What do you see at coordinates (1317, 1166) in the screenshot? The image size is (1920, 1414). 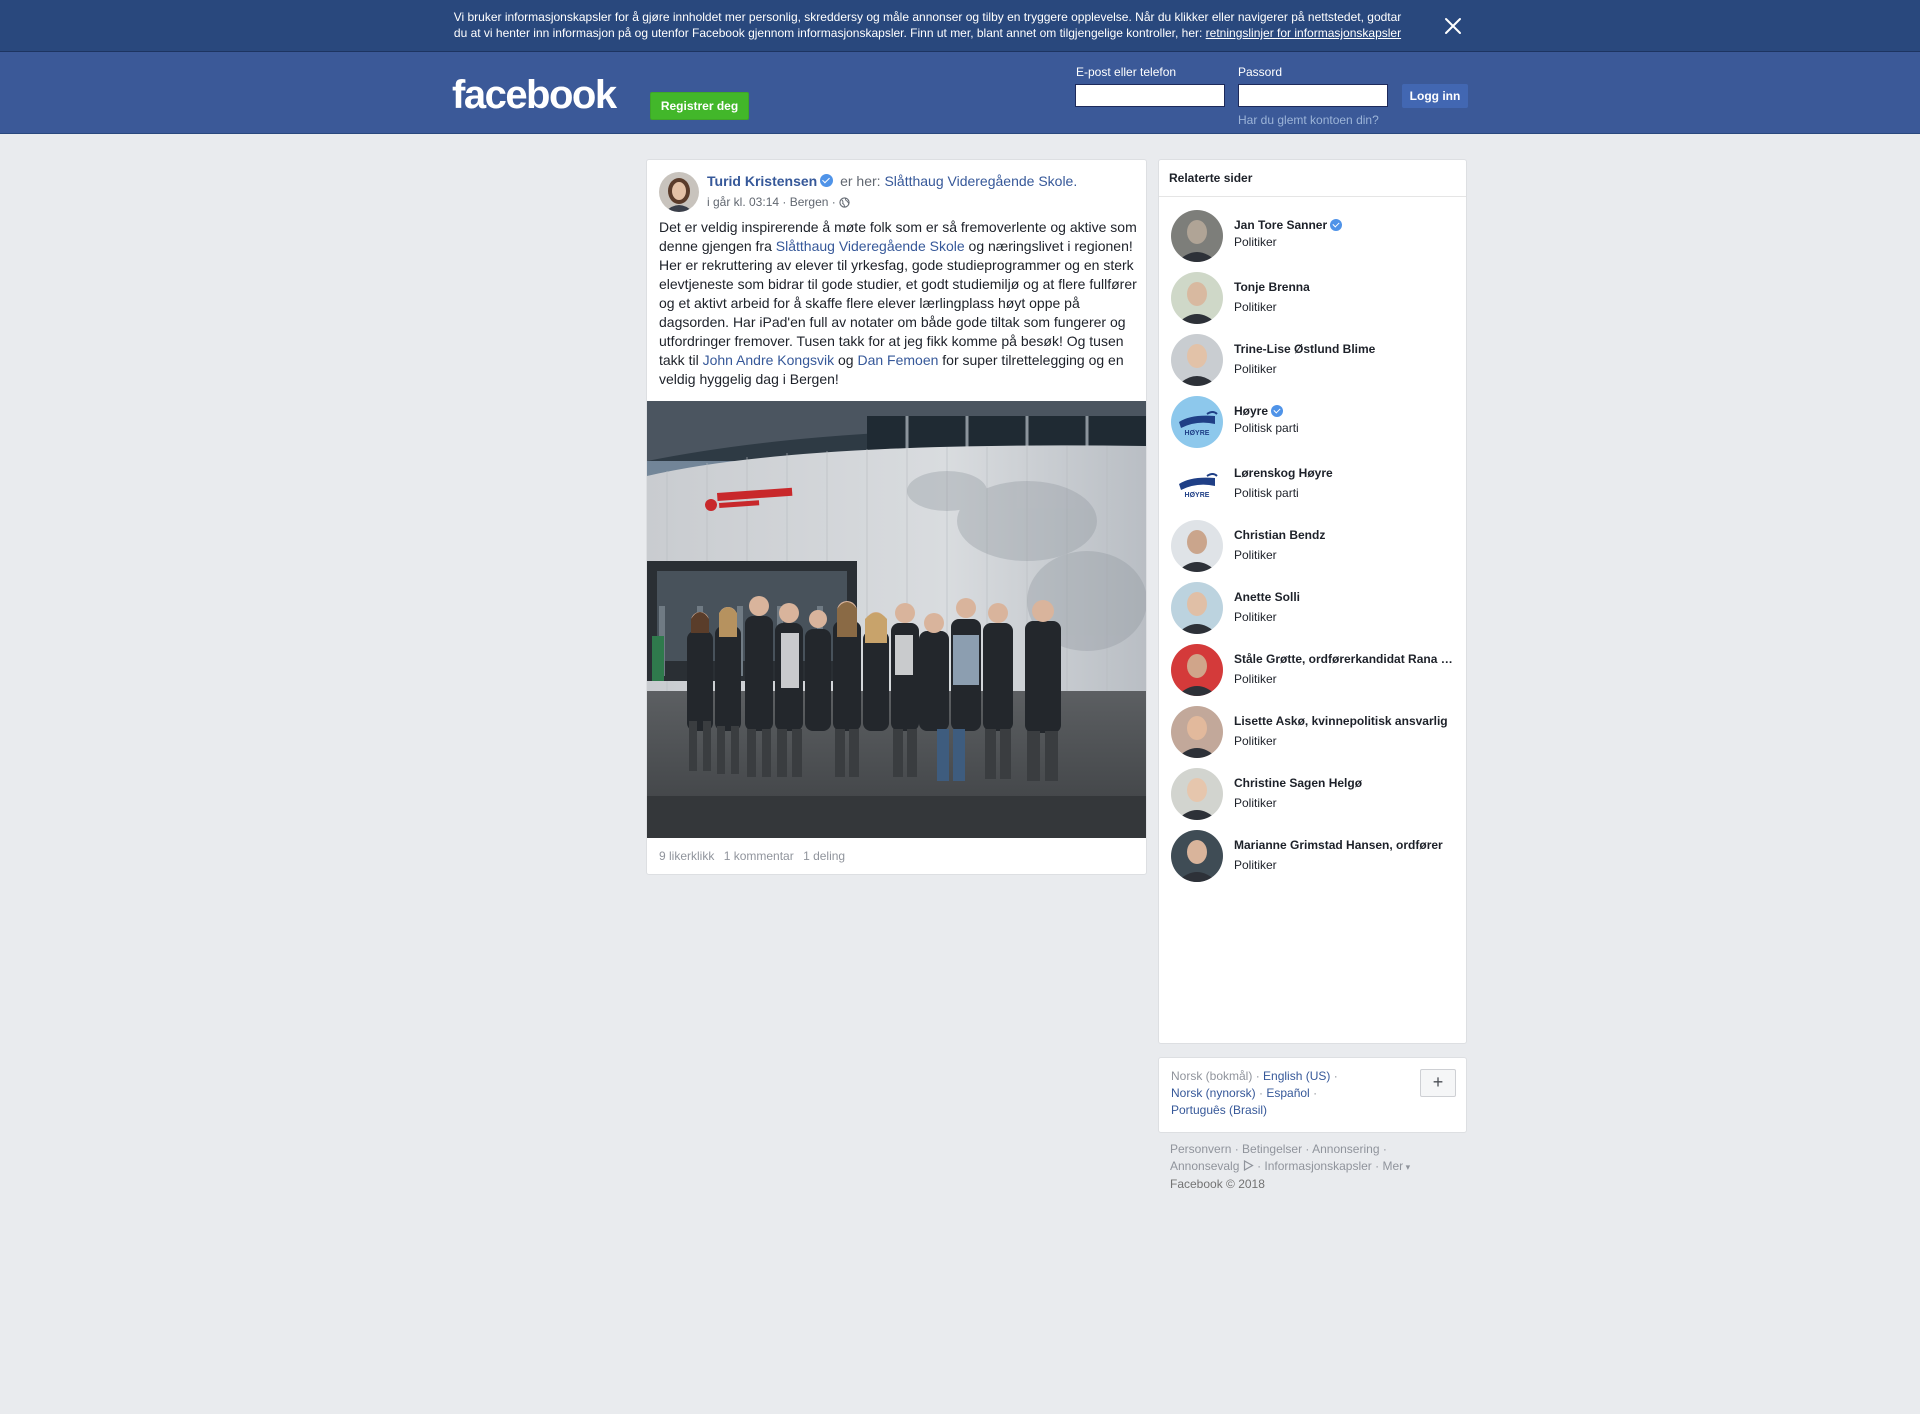 I see `footer-link: Informasjonskapsler` at bounding box center [1317, 1166].